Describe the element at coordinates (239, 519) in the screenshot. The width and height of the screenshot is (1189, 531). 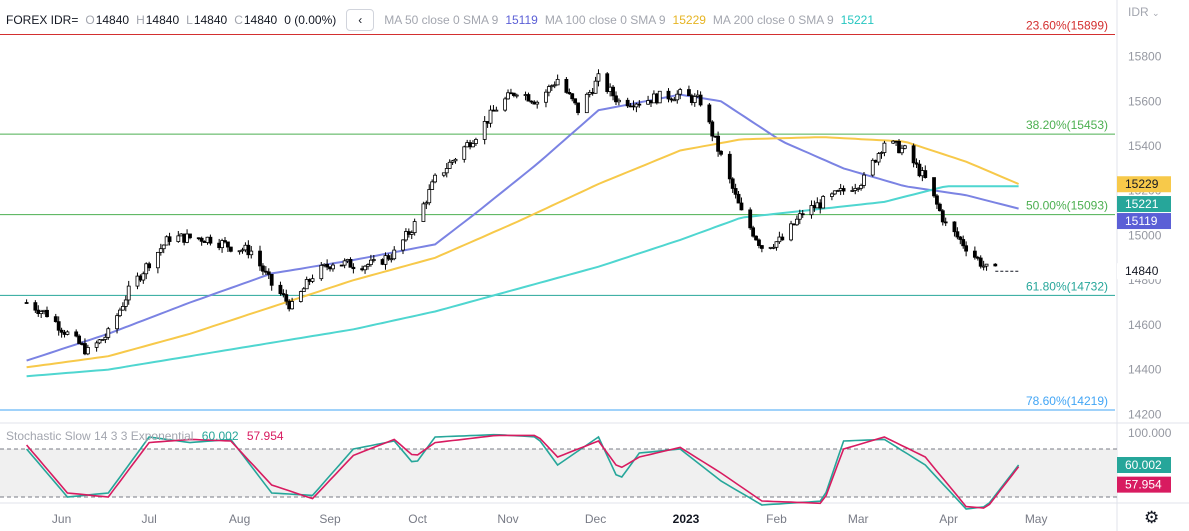
I see `time-axis-label: Aug` at that location.